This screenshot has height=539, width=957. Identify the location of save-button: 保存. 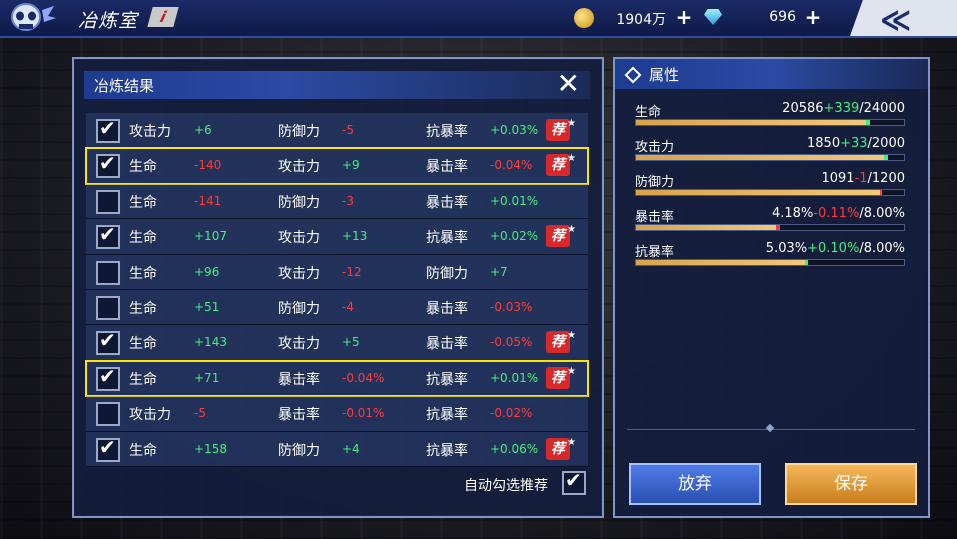
(851, 484).